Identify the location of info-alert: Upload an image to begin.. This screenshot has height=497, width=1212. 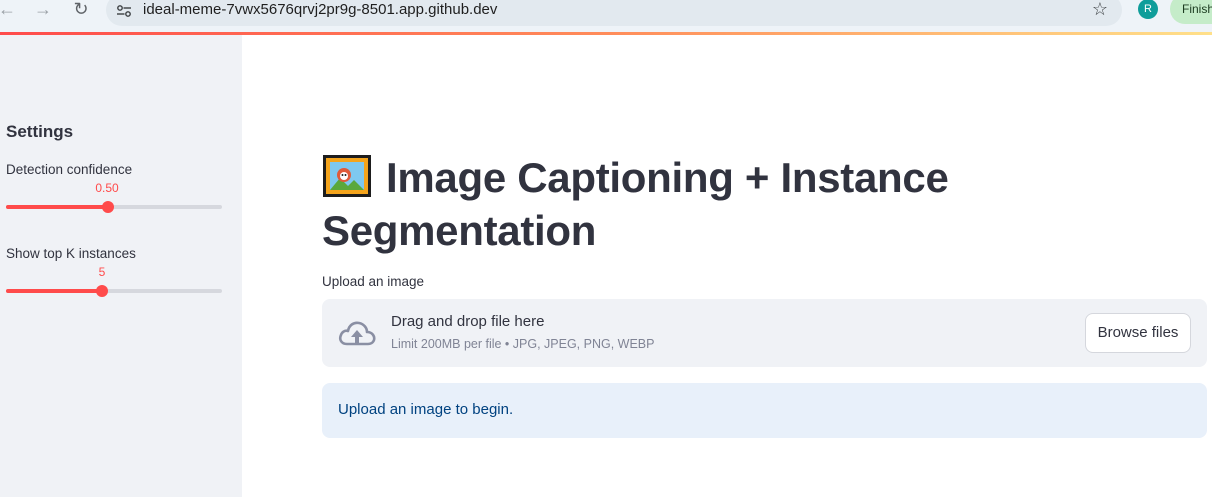
(764, 410).